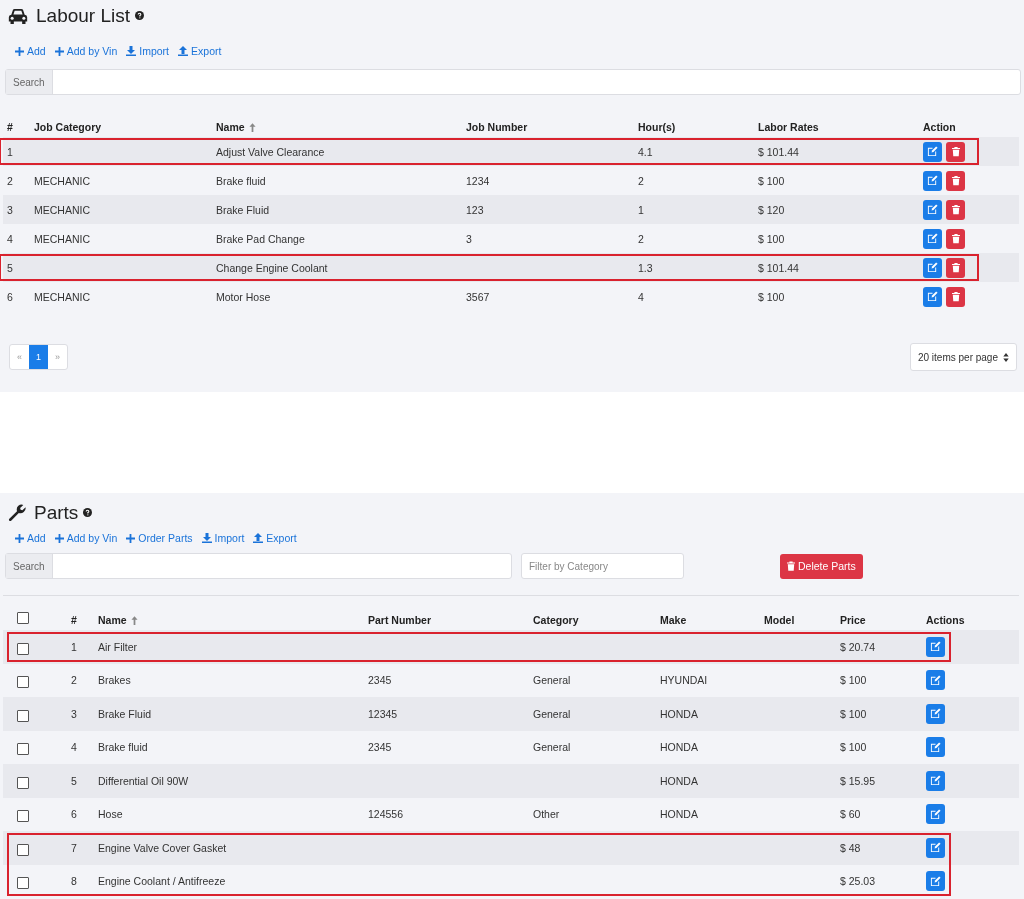 This screenshot has height=899, width=1024. Describe the element at coordinates (243, 209) in the screenshot. I see `table-cell: Brake Fluid` at that location.